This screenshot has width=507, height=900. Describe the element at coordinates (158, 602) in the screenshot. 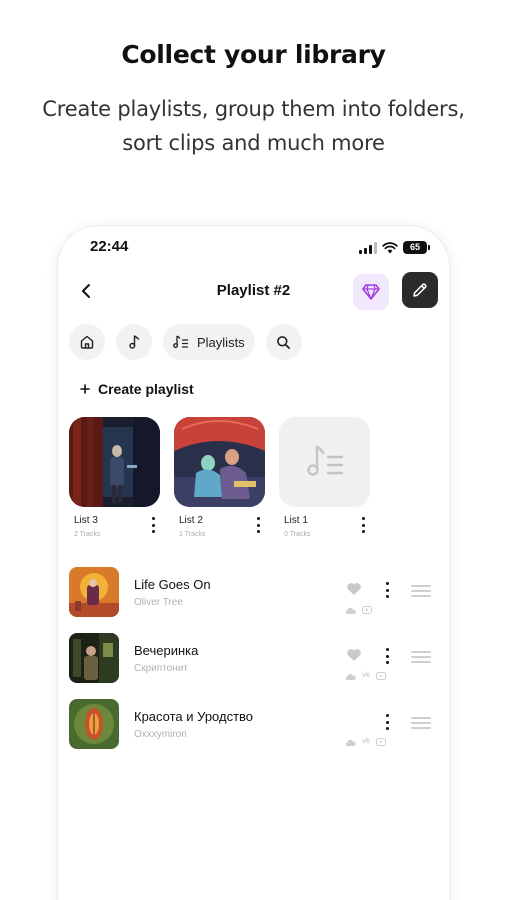

I see `track-artist: Oliver Tree` at that location.